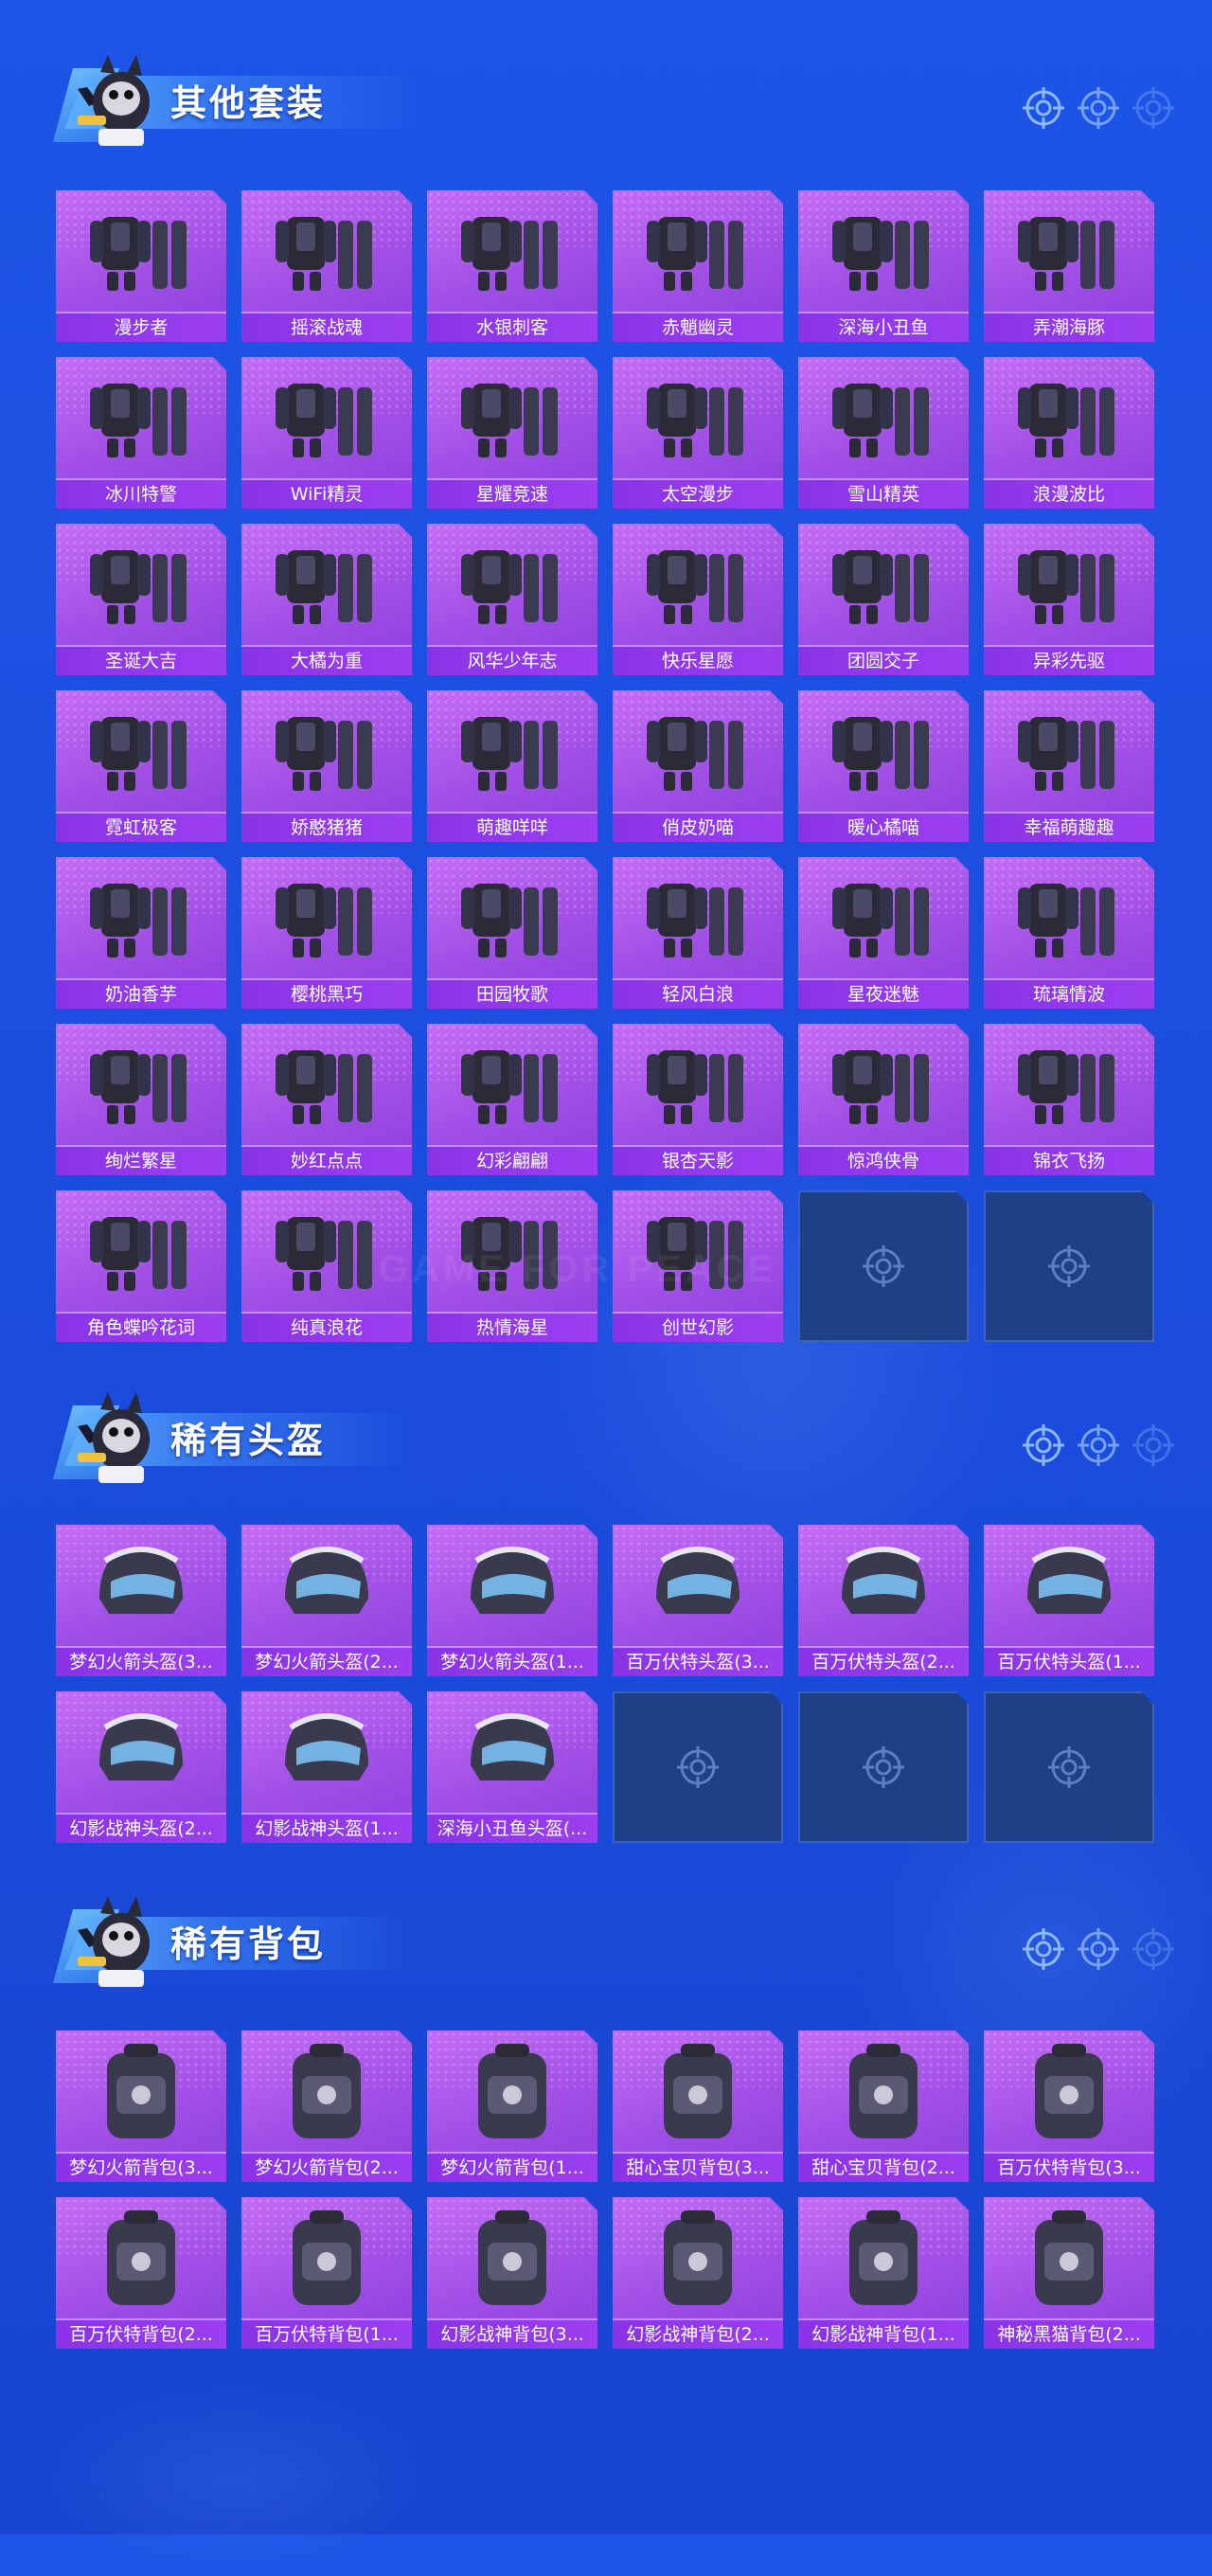  Describe the element at coordinates (883, 599) in the screenshot. I see `item-card: 团圆交子` at that location.